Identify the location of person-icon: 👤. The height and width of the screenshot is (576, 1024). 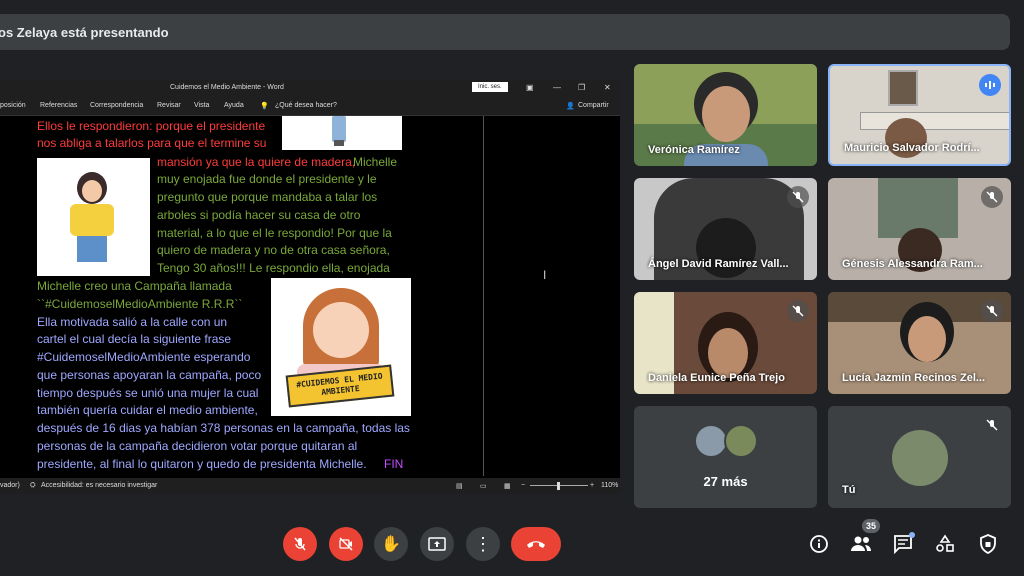
(570, 106).